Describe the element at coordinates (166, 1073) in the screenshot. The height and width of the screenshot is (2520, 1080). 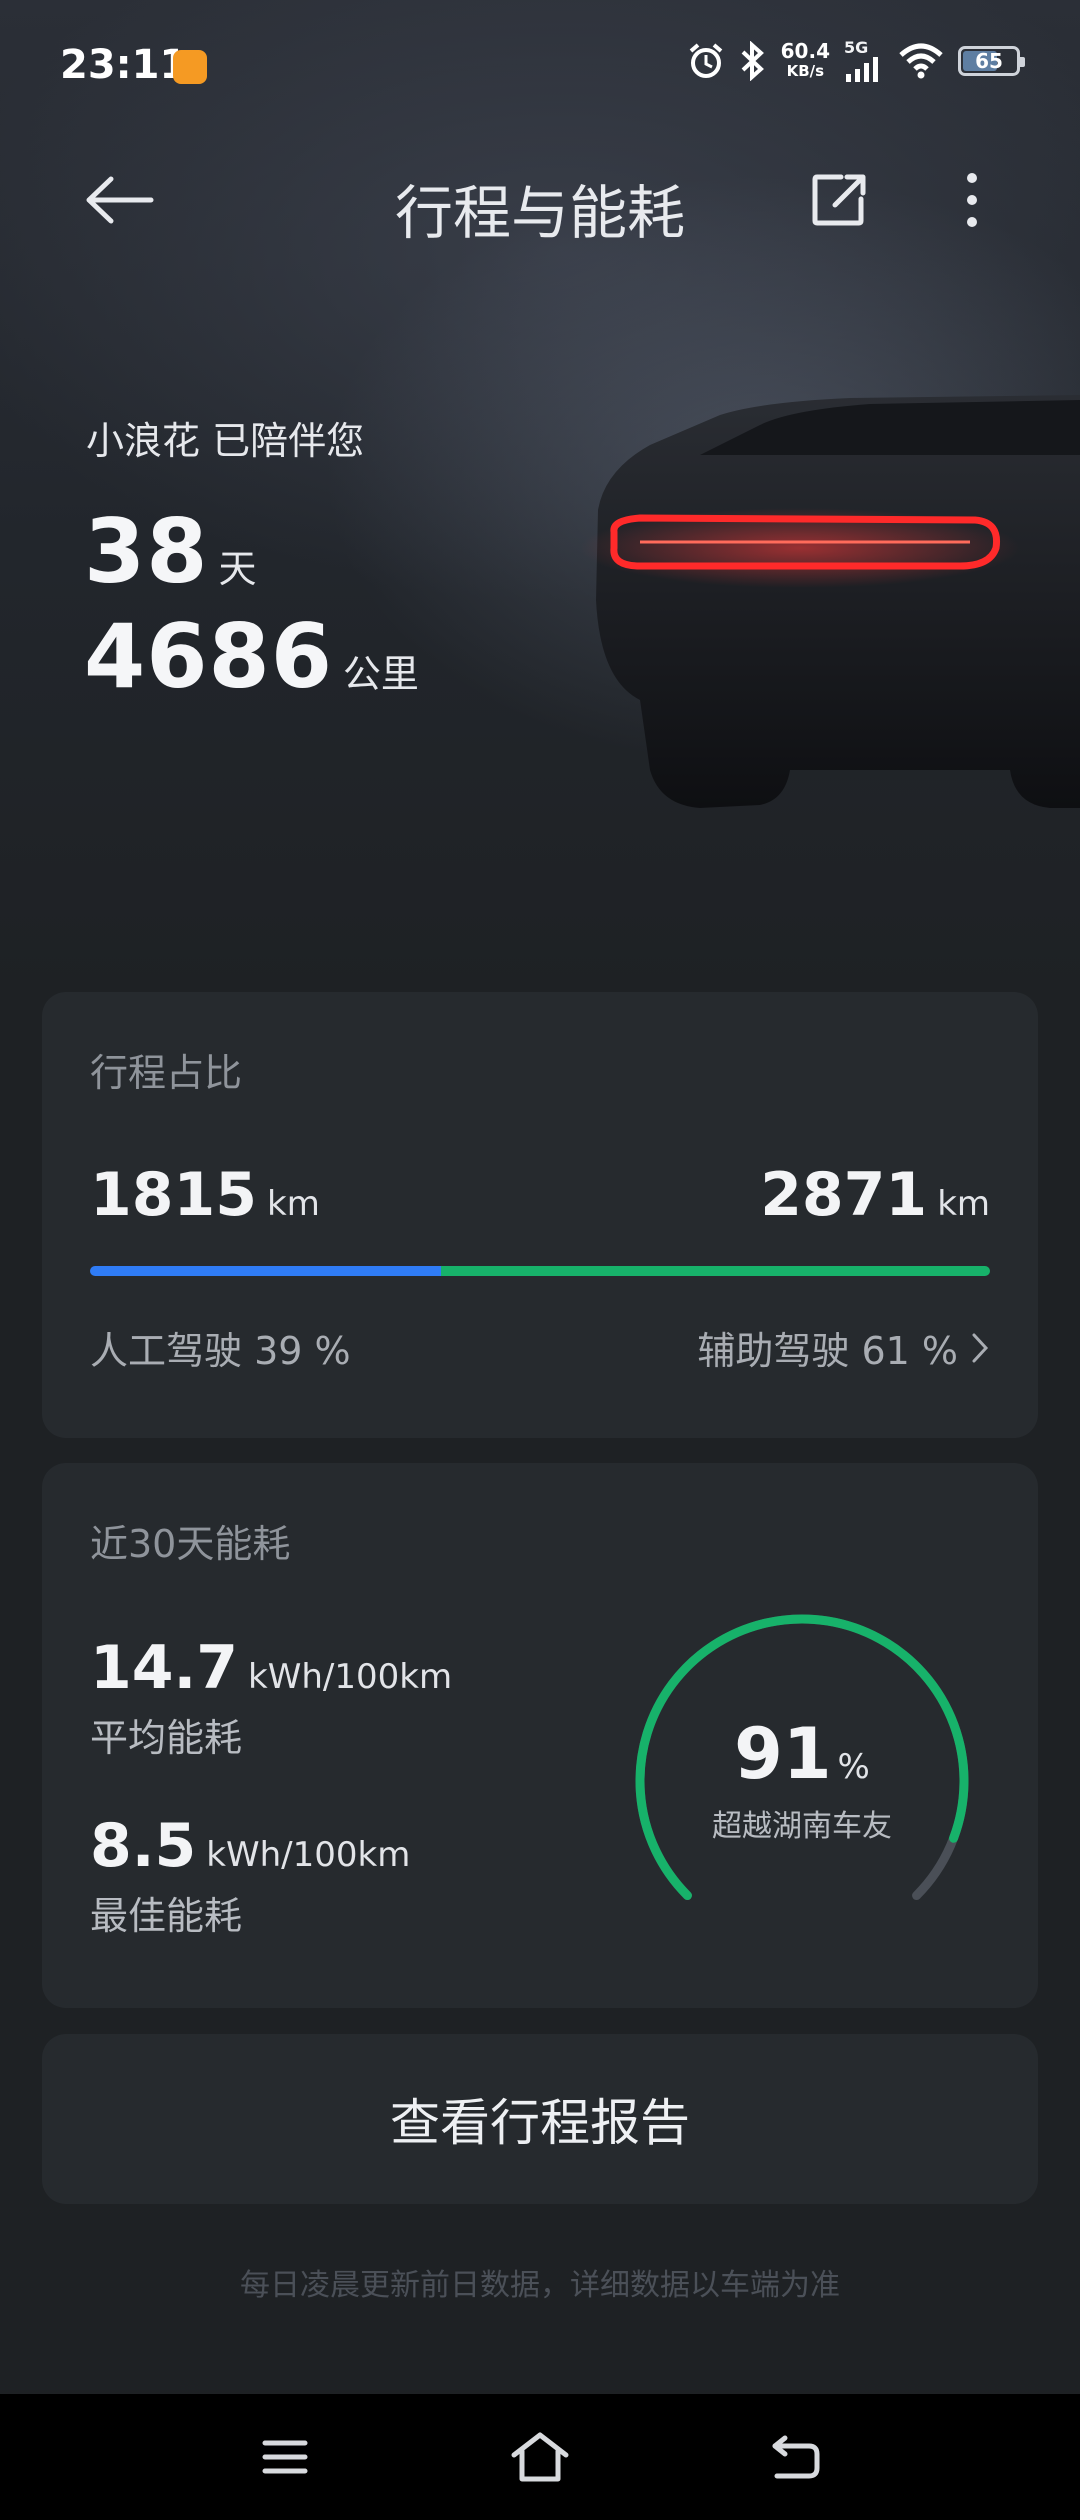
I see `trip-card-title: 行程占比` at that location.